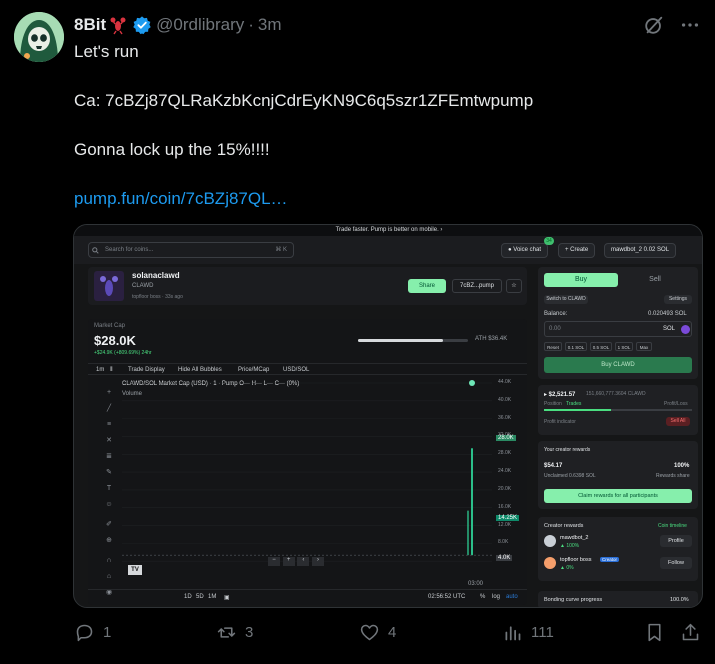 This screenshot has height=664, width=715. Describe the element at coordinates (109, 488) in the screenshot. I see `text-tool-icon: T` at that location.